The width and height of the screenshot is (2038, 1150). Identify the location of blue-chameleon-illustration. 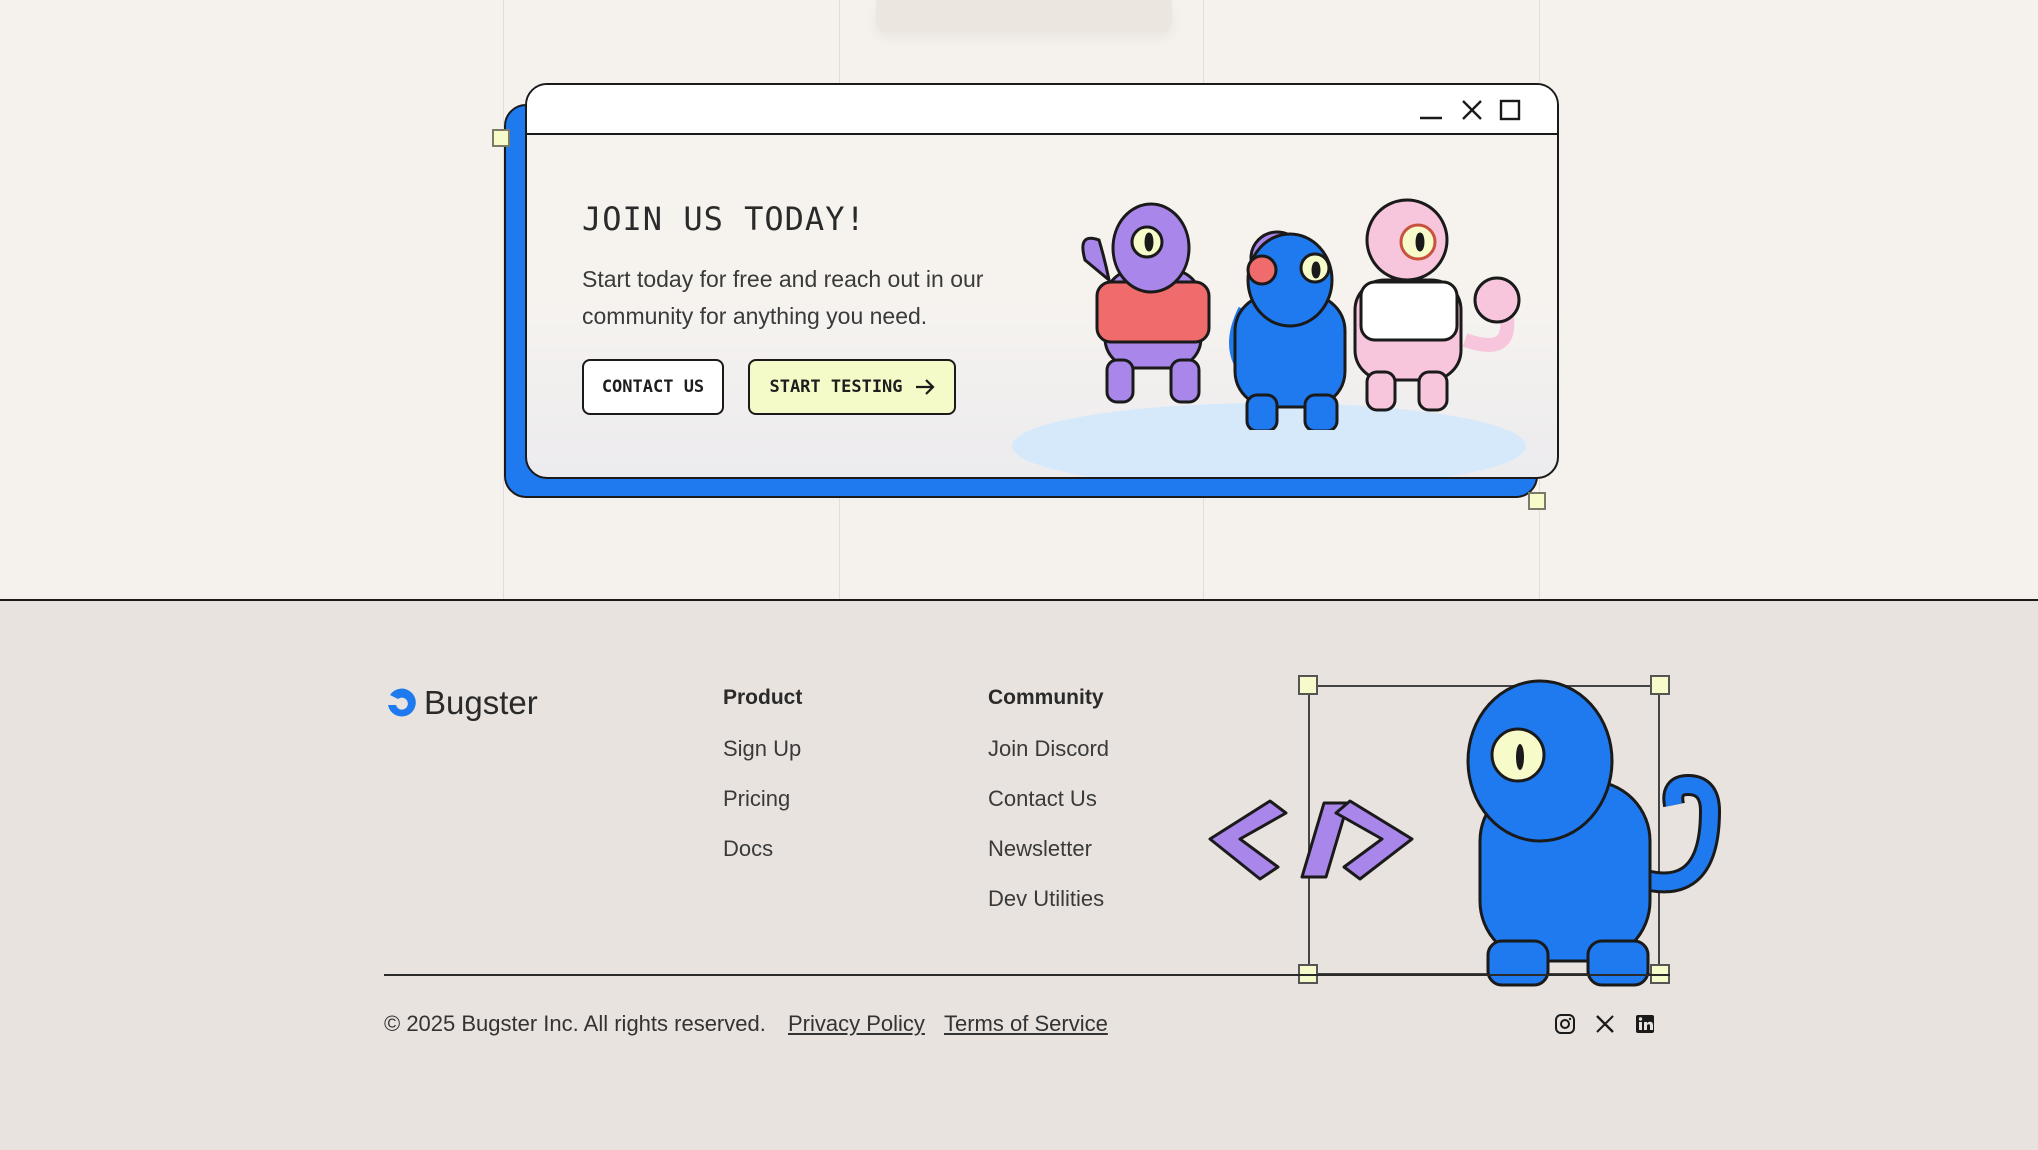
(1288, 331).